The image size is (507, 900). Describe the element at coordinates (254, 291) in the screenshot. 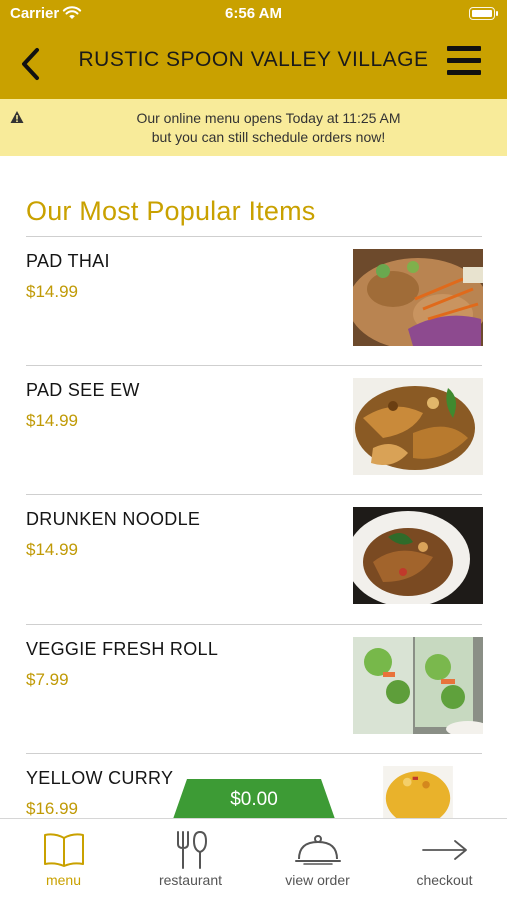

I see `menu-item-pad-thai: PAD THAI $14.99` at that location.